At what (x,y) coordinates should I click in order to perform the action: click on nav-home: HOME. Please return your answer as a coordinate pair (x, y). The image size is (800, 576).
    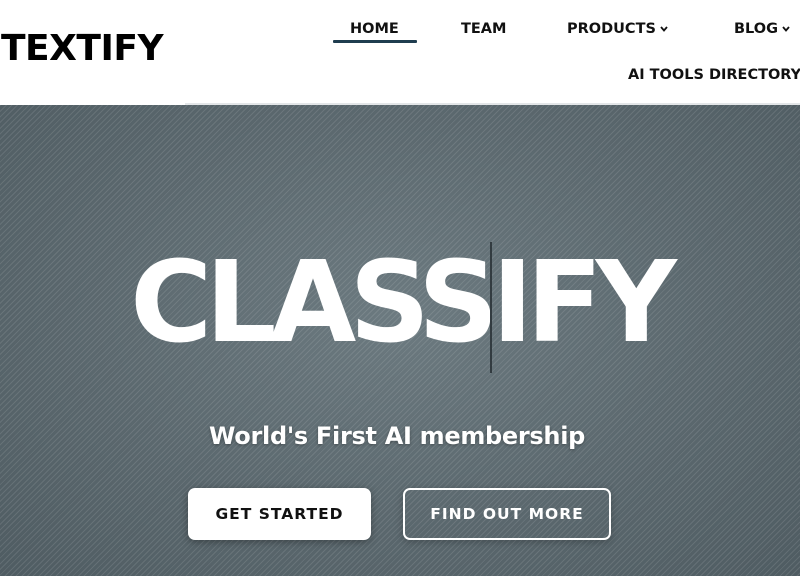
    Looking at the image, I should click on (374, 29).